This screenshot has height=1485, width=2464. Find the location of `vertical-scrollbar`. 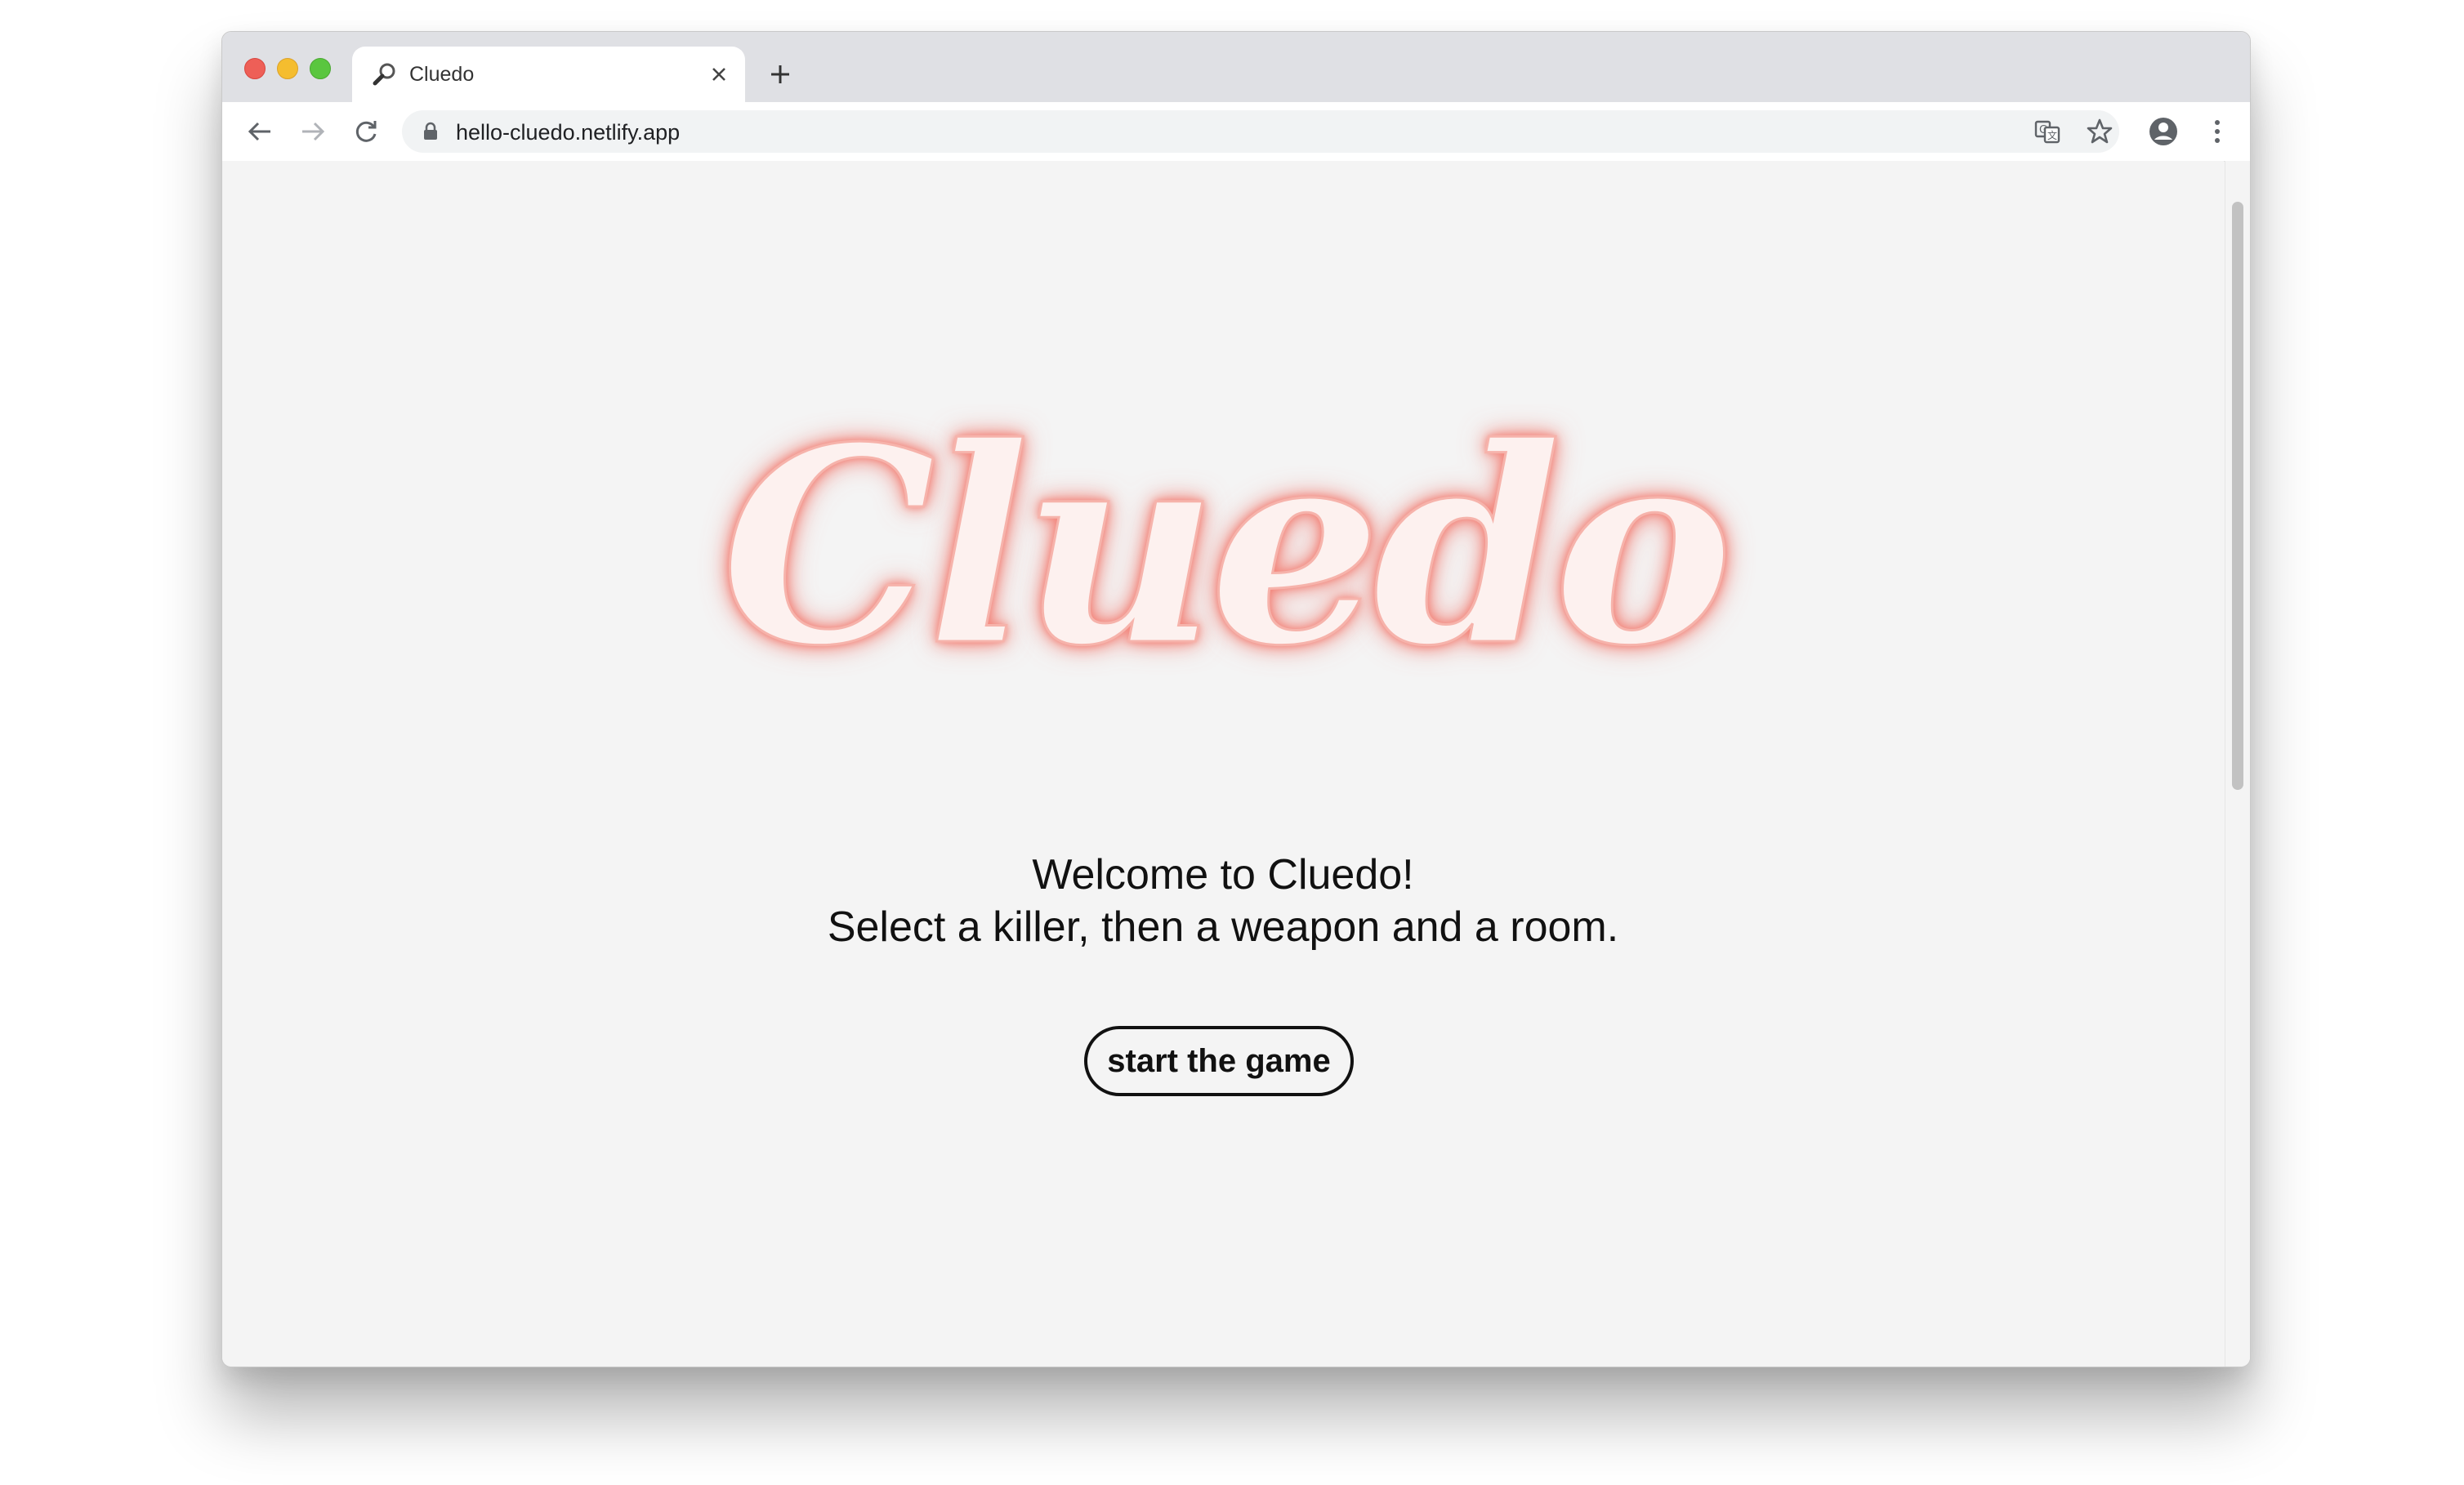

vertical-scrollbar is located at coordinates (2237, 764).